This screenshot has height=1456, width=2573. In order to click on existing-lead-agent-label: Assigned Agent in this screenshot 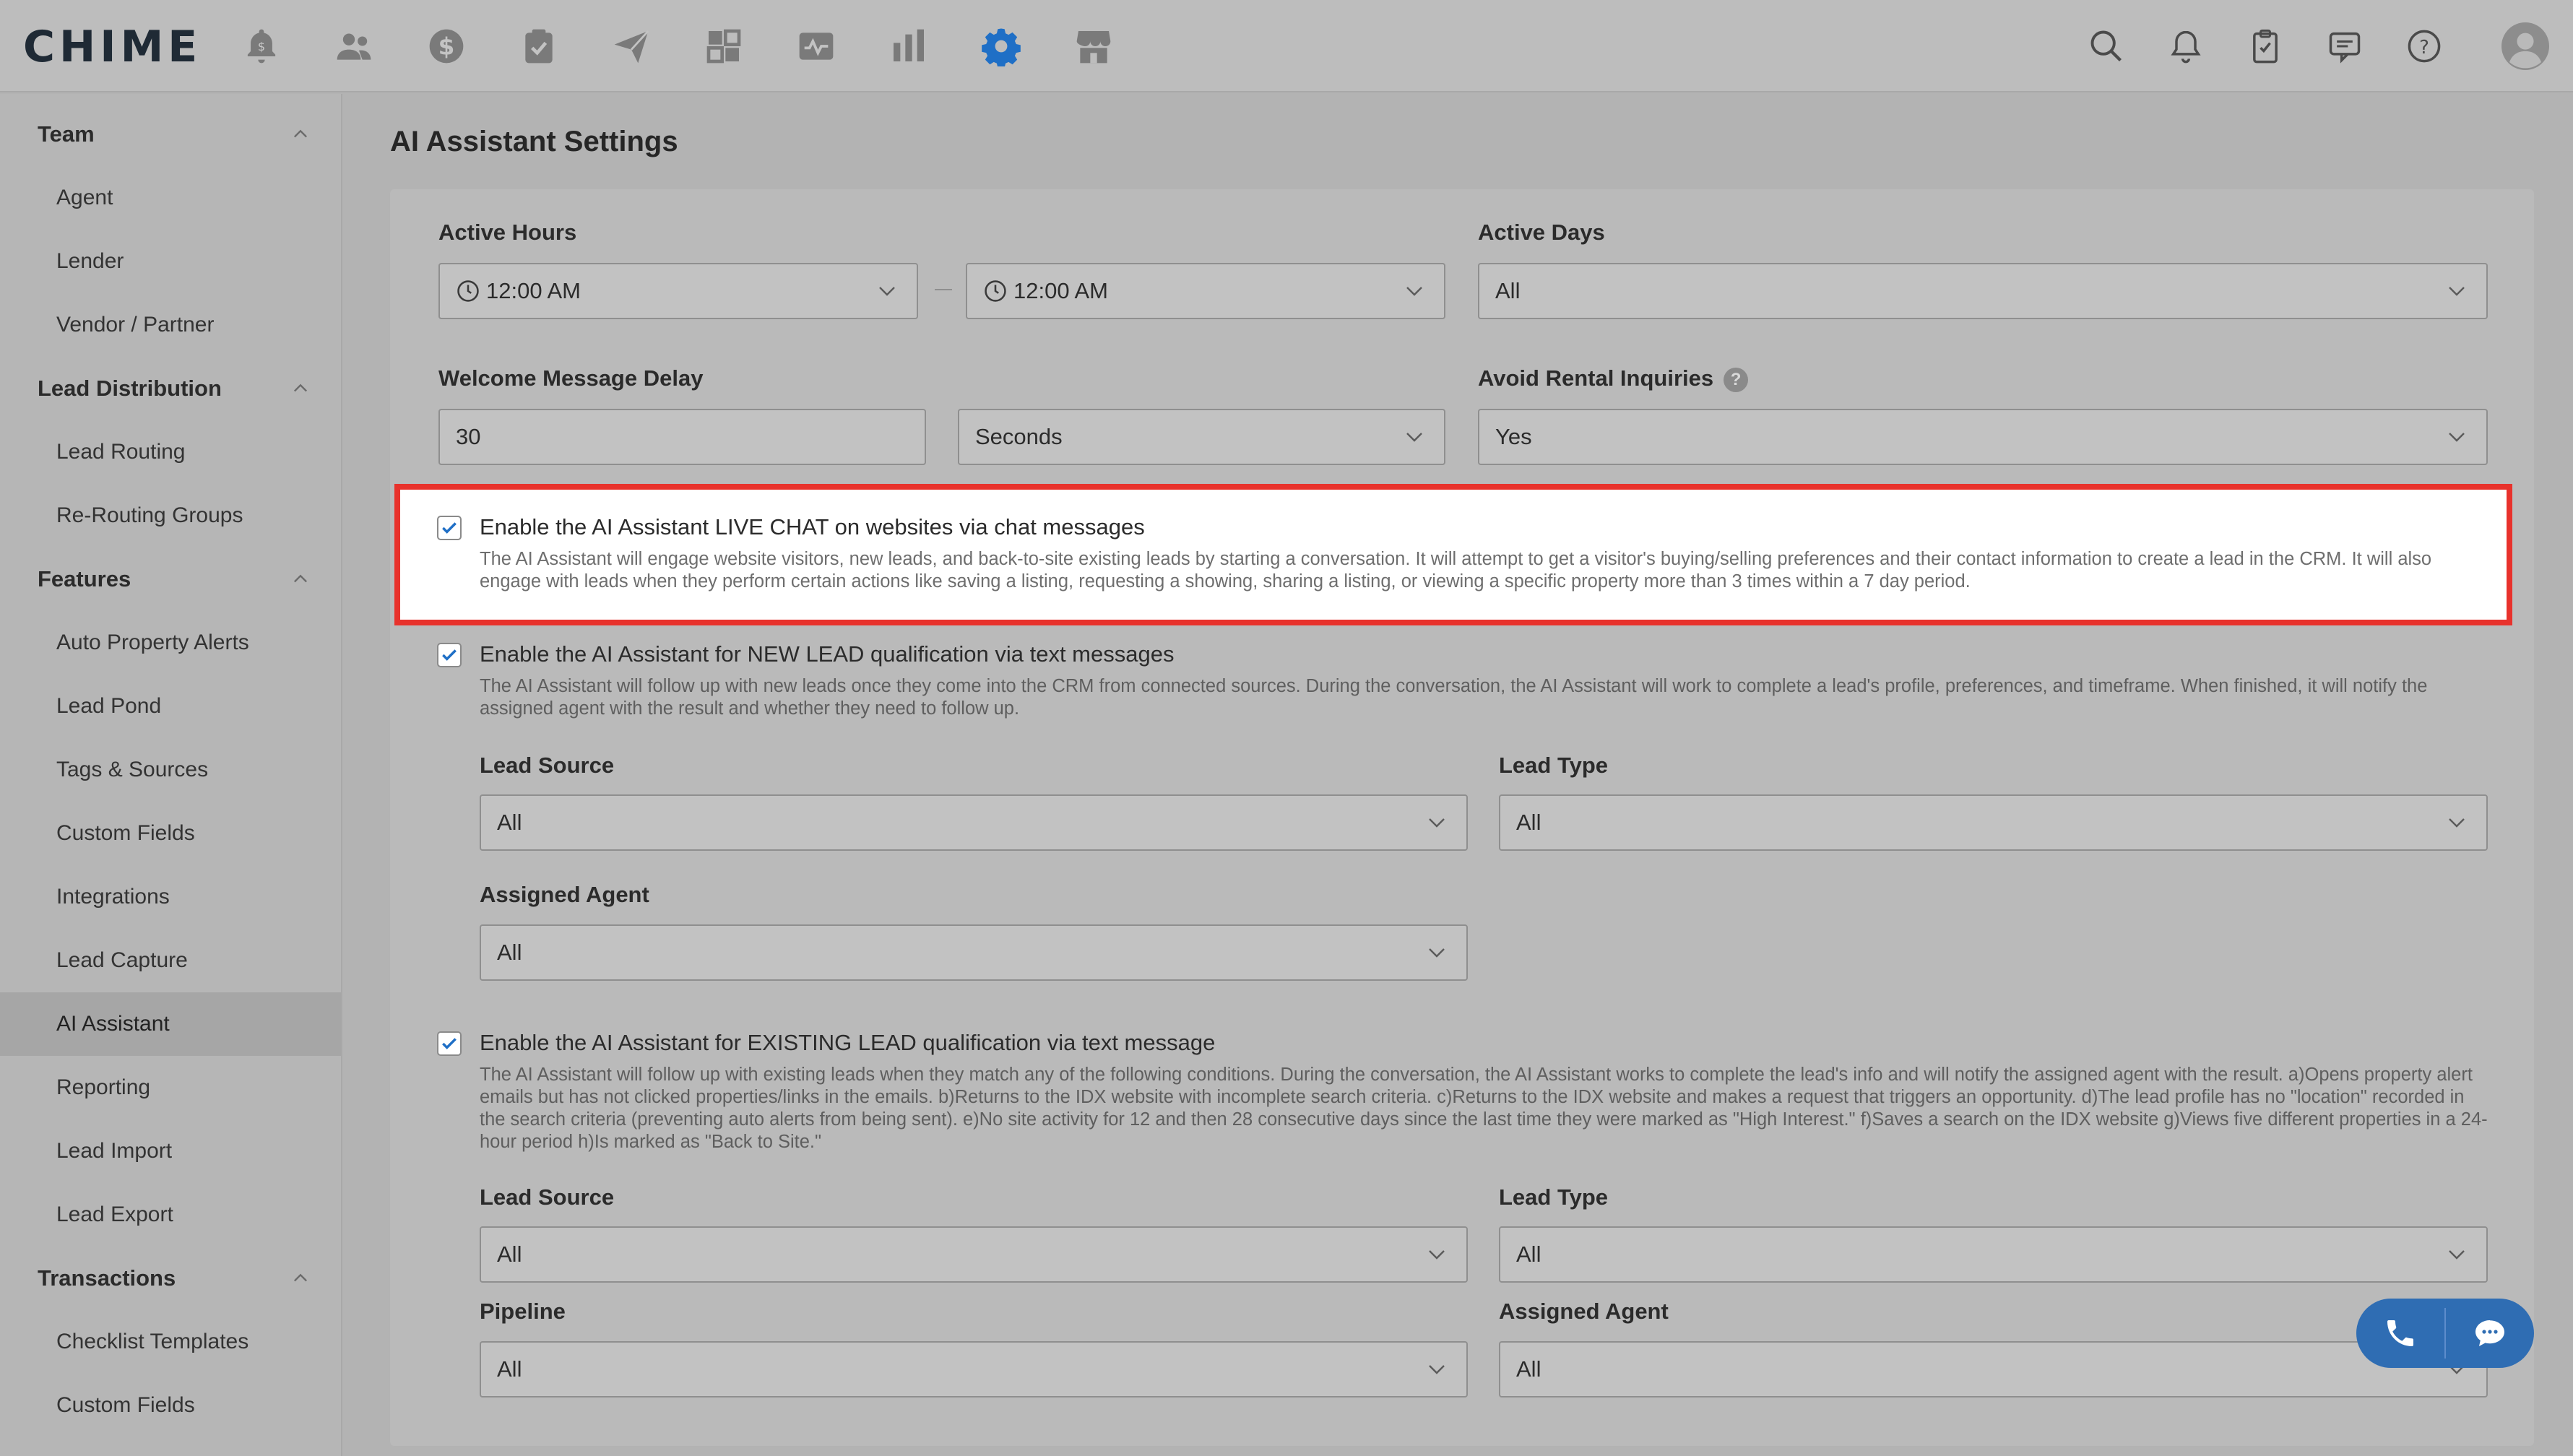, I will do `click(1584, 1311)`.